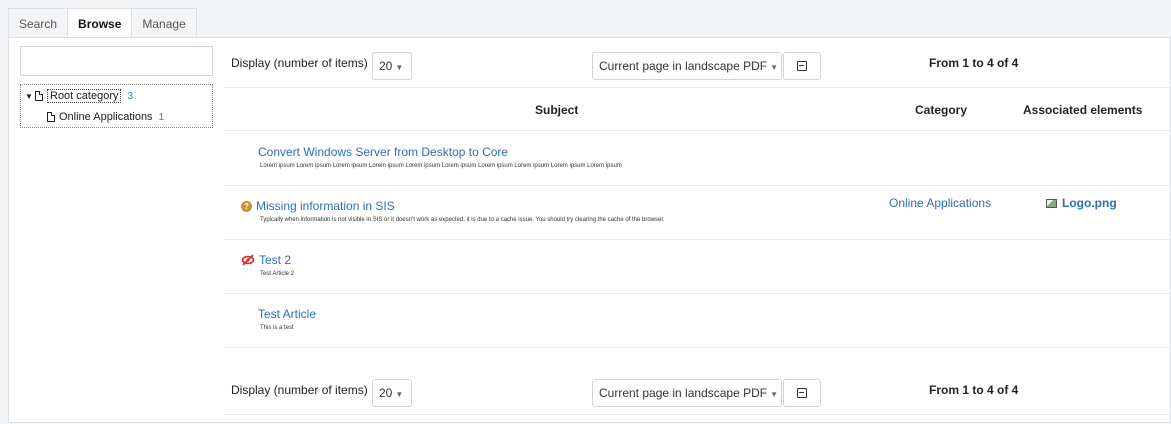  I want to click on table-header: Subject Category Associated elements, so click(697, 110).